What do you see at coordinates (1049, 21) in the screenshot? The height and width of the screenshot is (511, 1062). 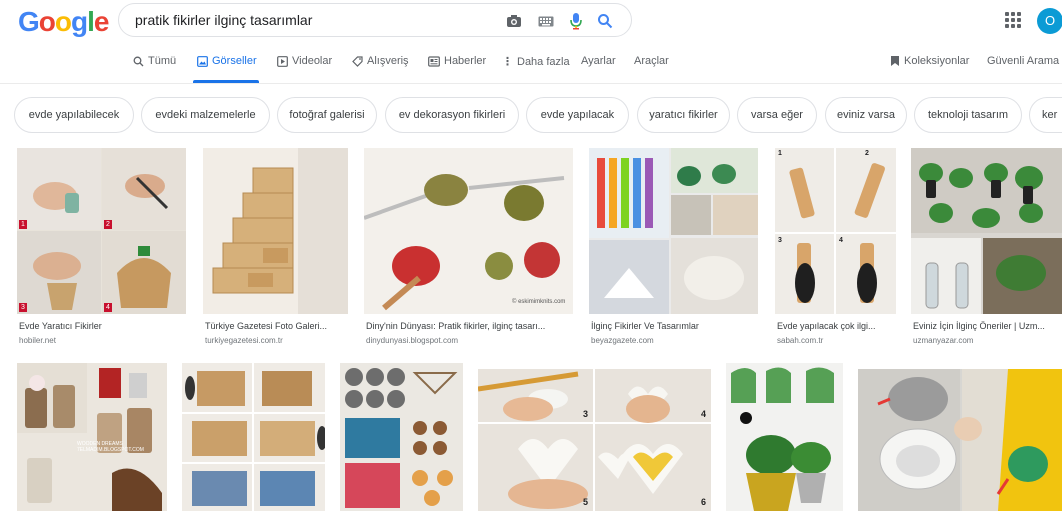 I see `account-avatar: O` at bounding box center [1049, 21].